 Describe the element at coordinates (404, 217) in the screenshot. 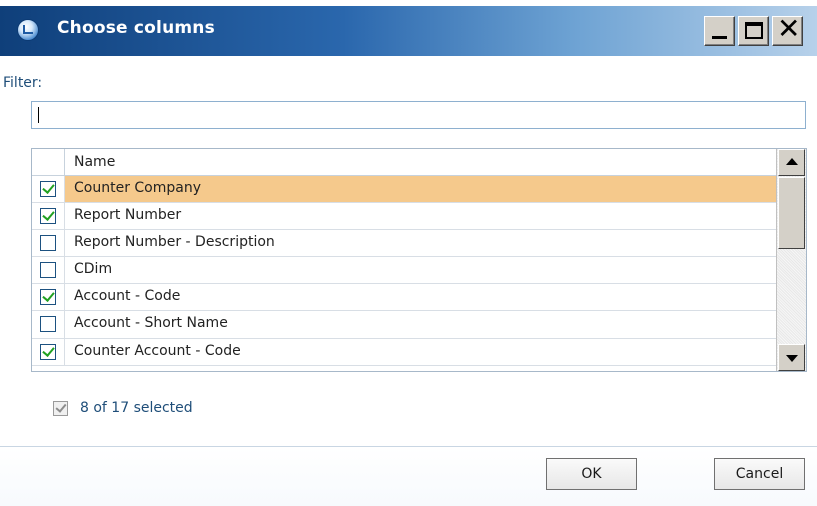

I see `table-row: Report Number` at that location.